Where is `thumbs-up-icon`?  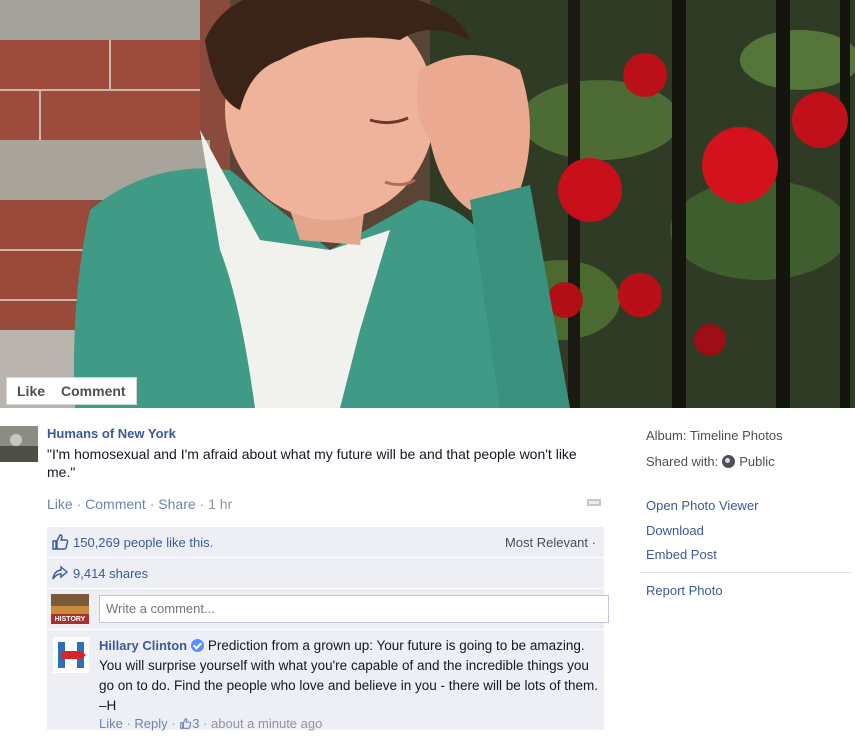 thumbs-up-icon is located at coordinates (60, 542).